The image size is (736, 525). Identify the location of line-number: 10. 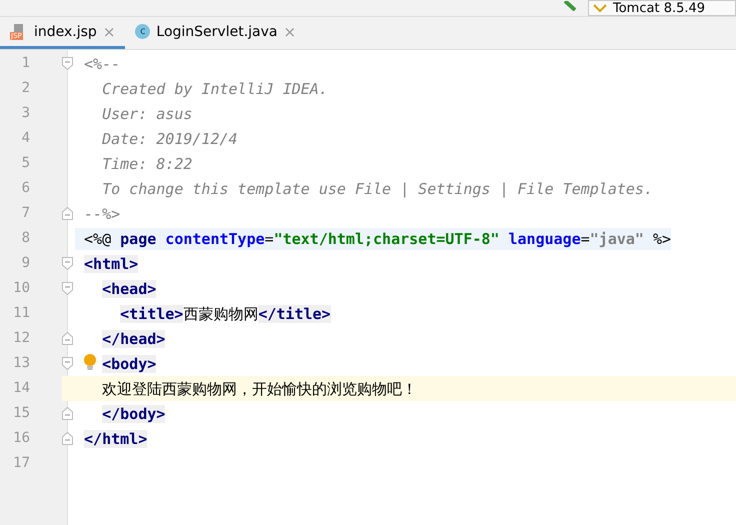
(21, 288).